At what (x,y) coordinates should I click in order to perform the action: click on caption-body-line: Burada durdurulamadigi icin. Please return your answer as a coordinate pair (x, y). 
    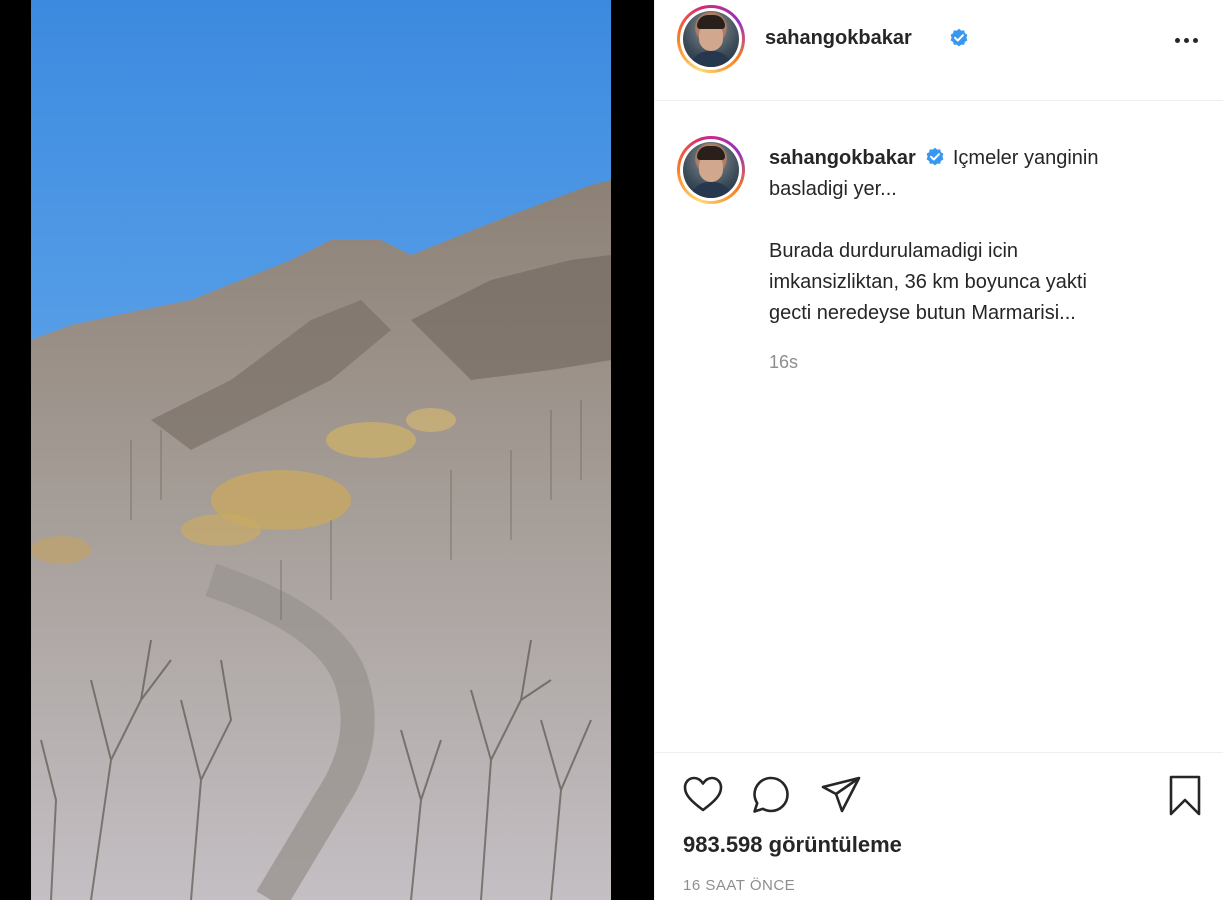
    Looking at the image, I should click on (894, 251).